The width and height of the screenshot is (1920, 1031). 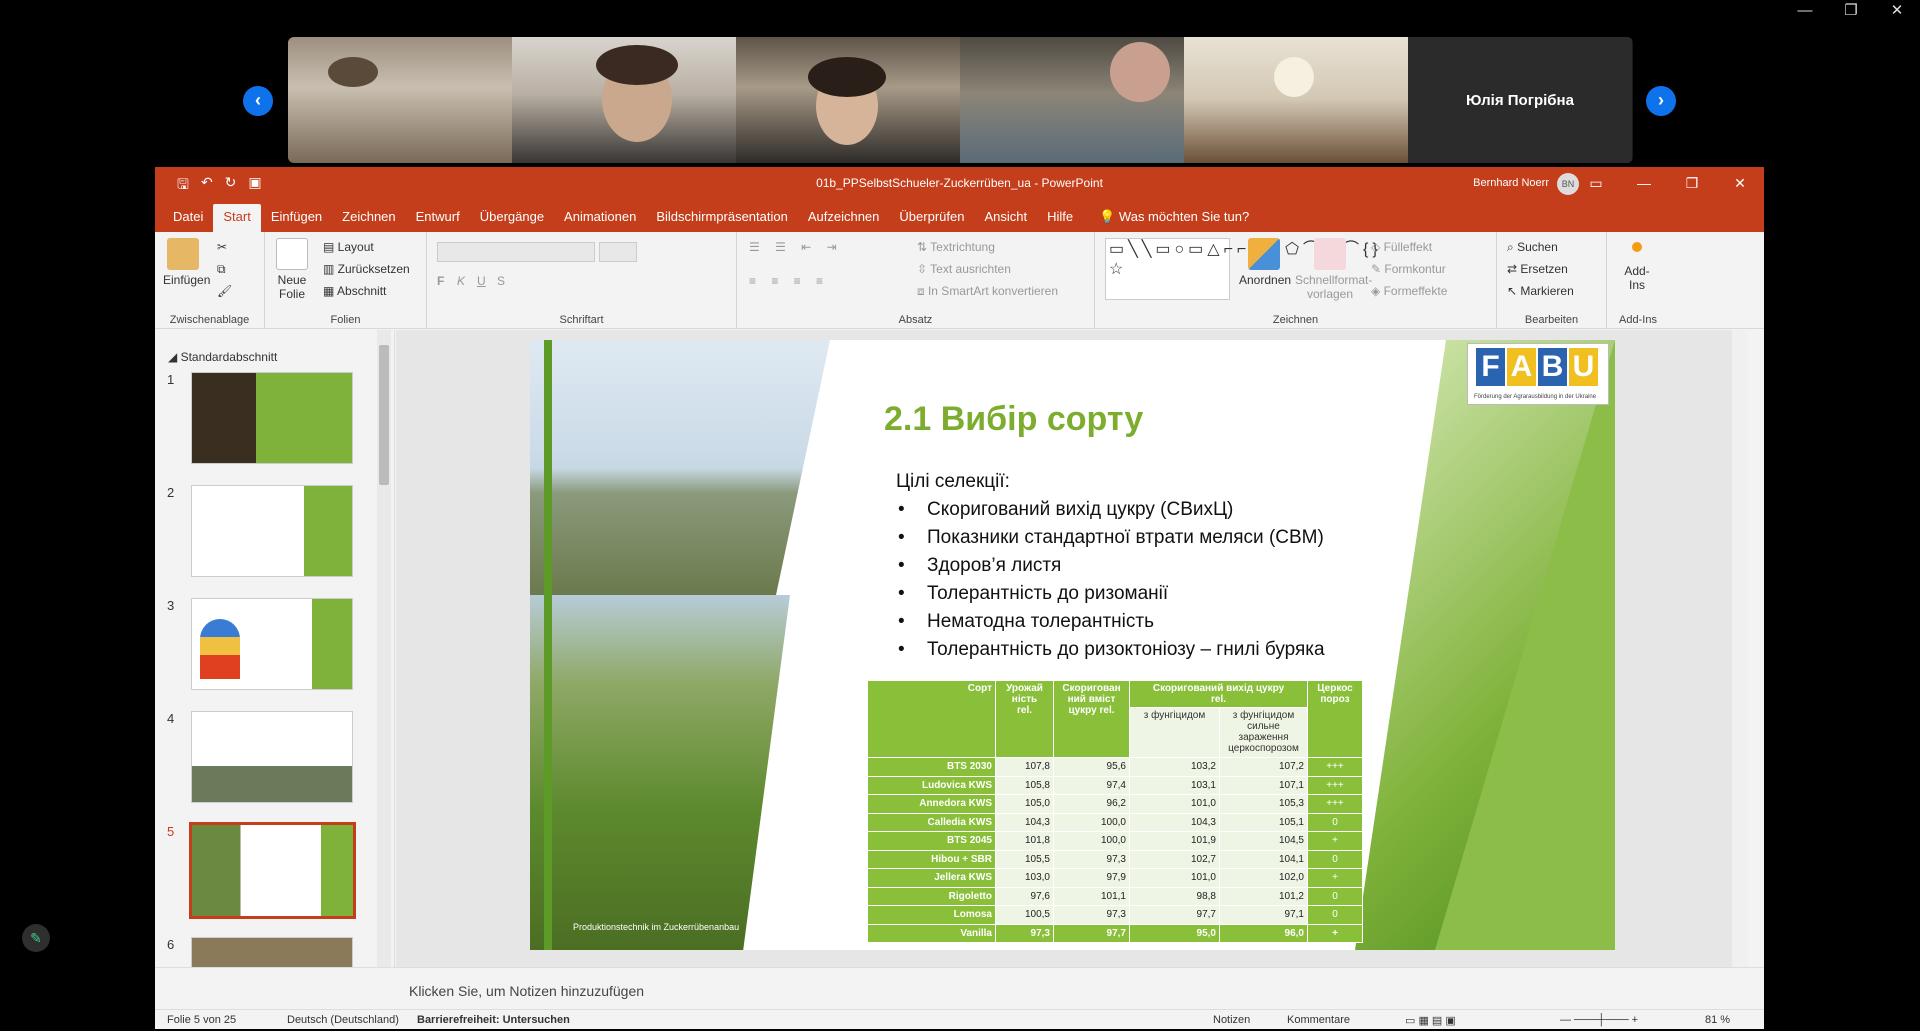 I want to click on app-window-controls: ▭ — ❐ ✕, so click(x=1668, y=183).